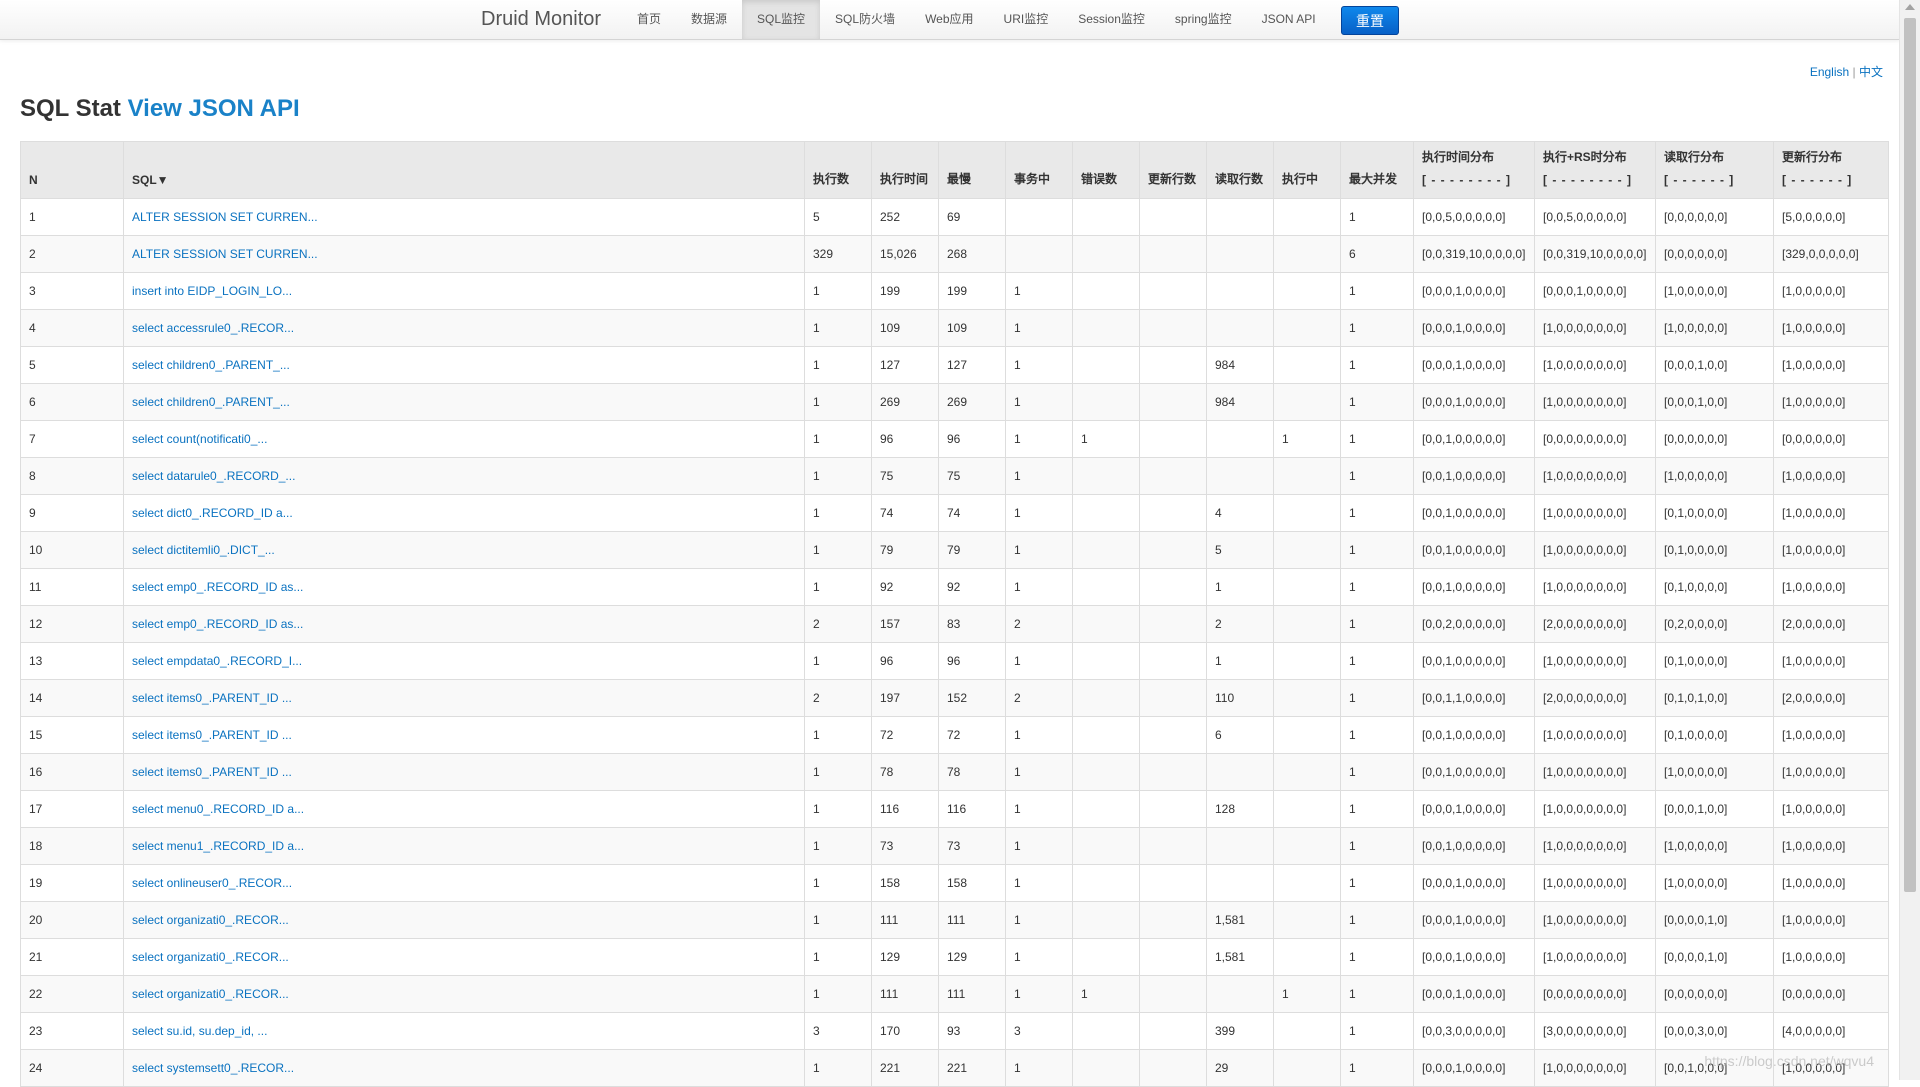 This screenshot has width=1920, height=1087. What do you see at coordinates (72, 846) in the screenshot?
I see `cell-n: 18` at bounding box center [72, 846].